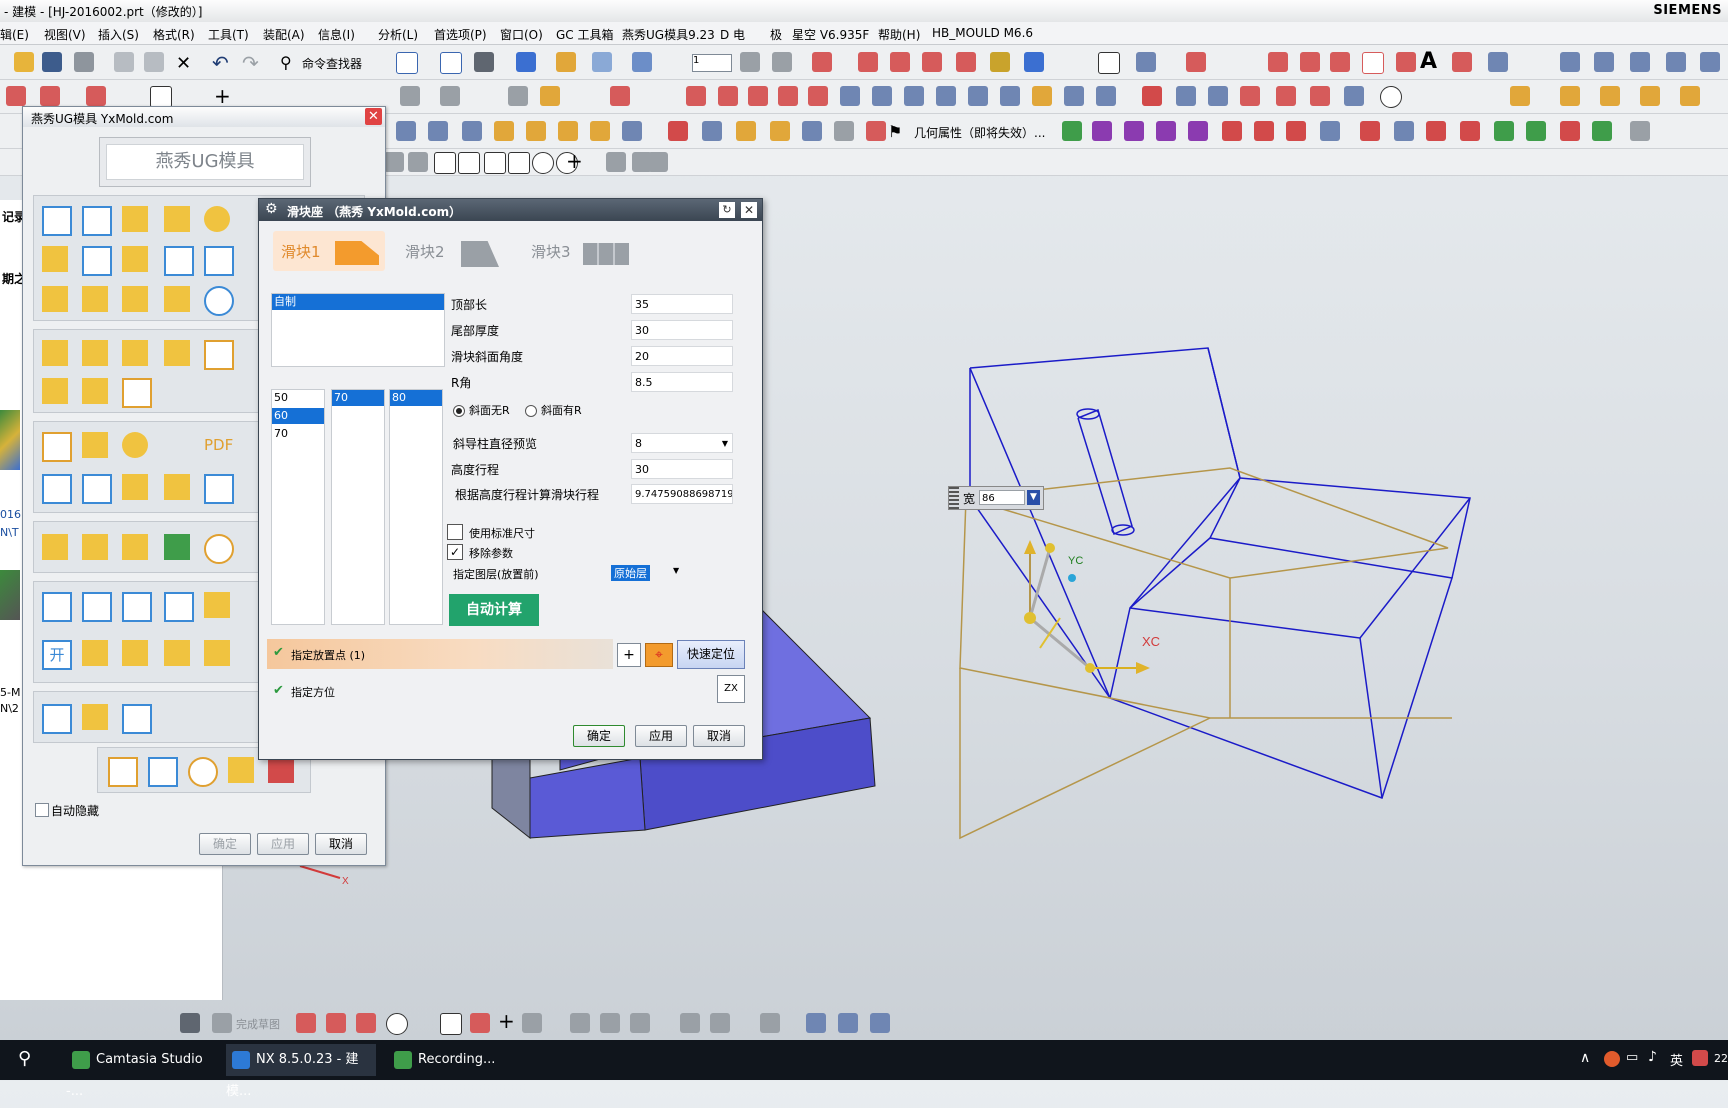 The height and width of the screenshot is (1108, 1728). Describe the element at coordinates (407, 63) in the screenshot. I see `fit-icon` at that location.